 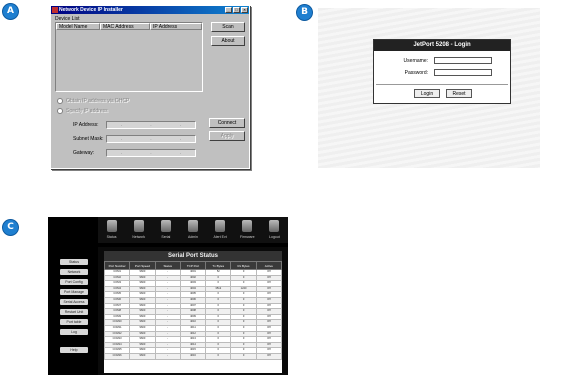 I want to click on sidebar-button: Status, so click(x=74, y=262).